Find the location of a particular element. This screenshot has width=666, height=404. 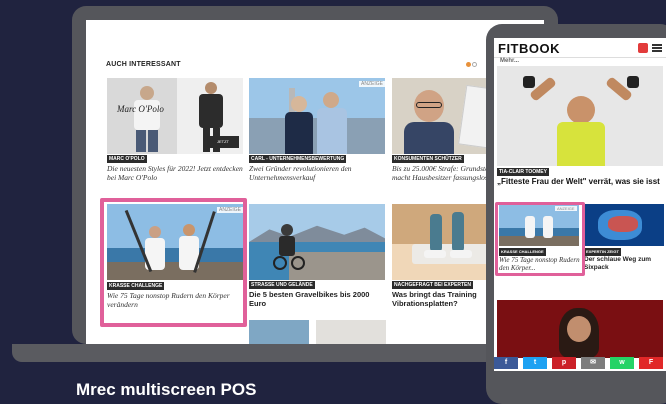

hero-tag: TIA-CLAIR TOOMEY is located at coordinates (523, 172).